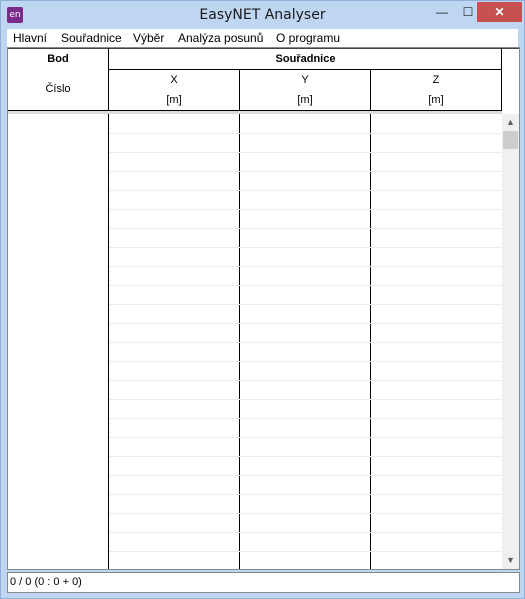 Image resolution: width=525 pixels, height=599 pixels. I want to click on minimize-button: —, so click(442, 12).